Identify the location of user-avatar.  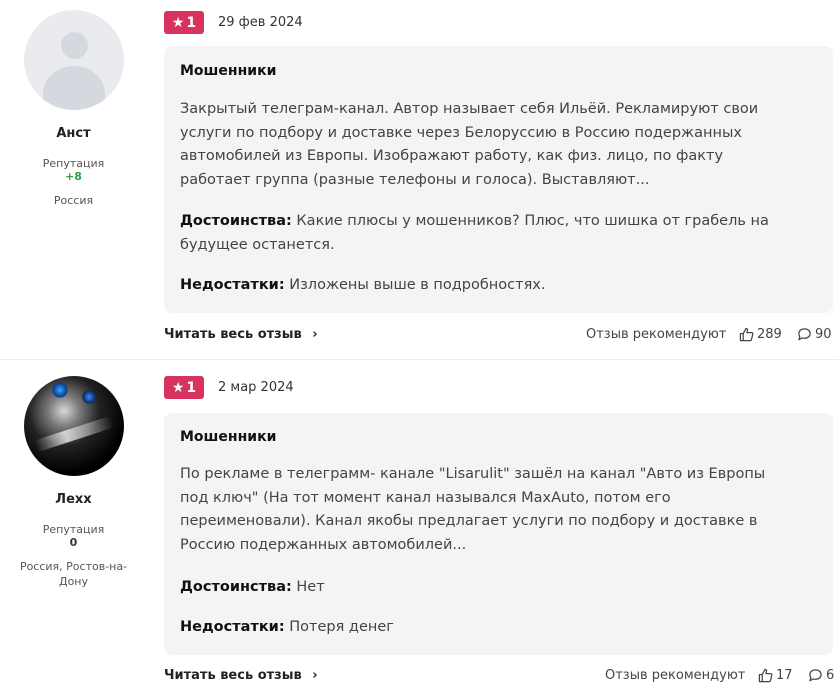
(73, 426).